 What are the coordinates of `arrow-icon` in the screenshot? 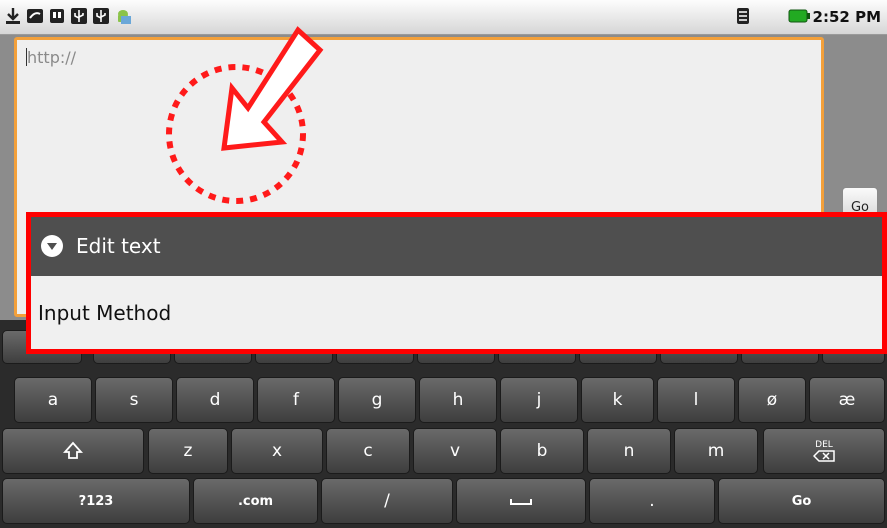 It's located at (272, 88).